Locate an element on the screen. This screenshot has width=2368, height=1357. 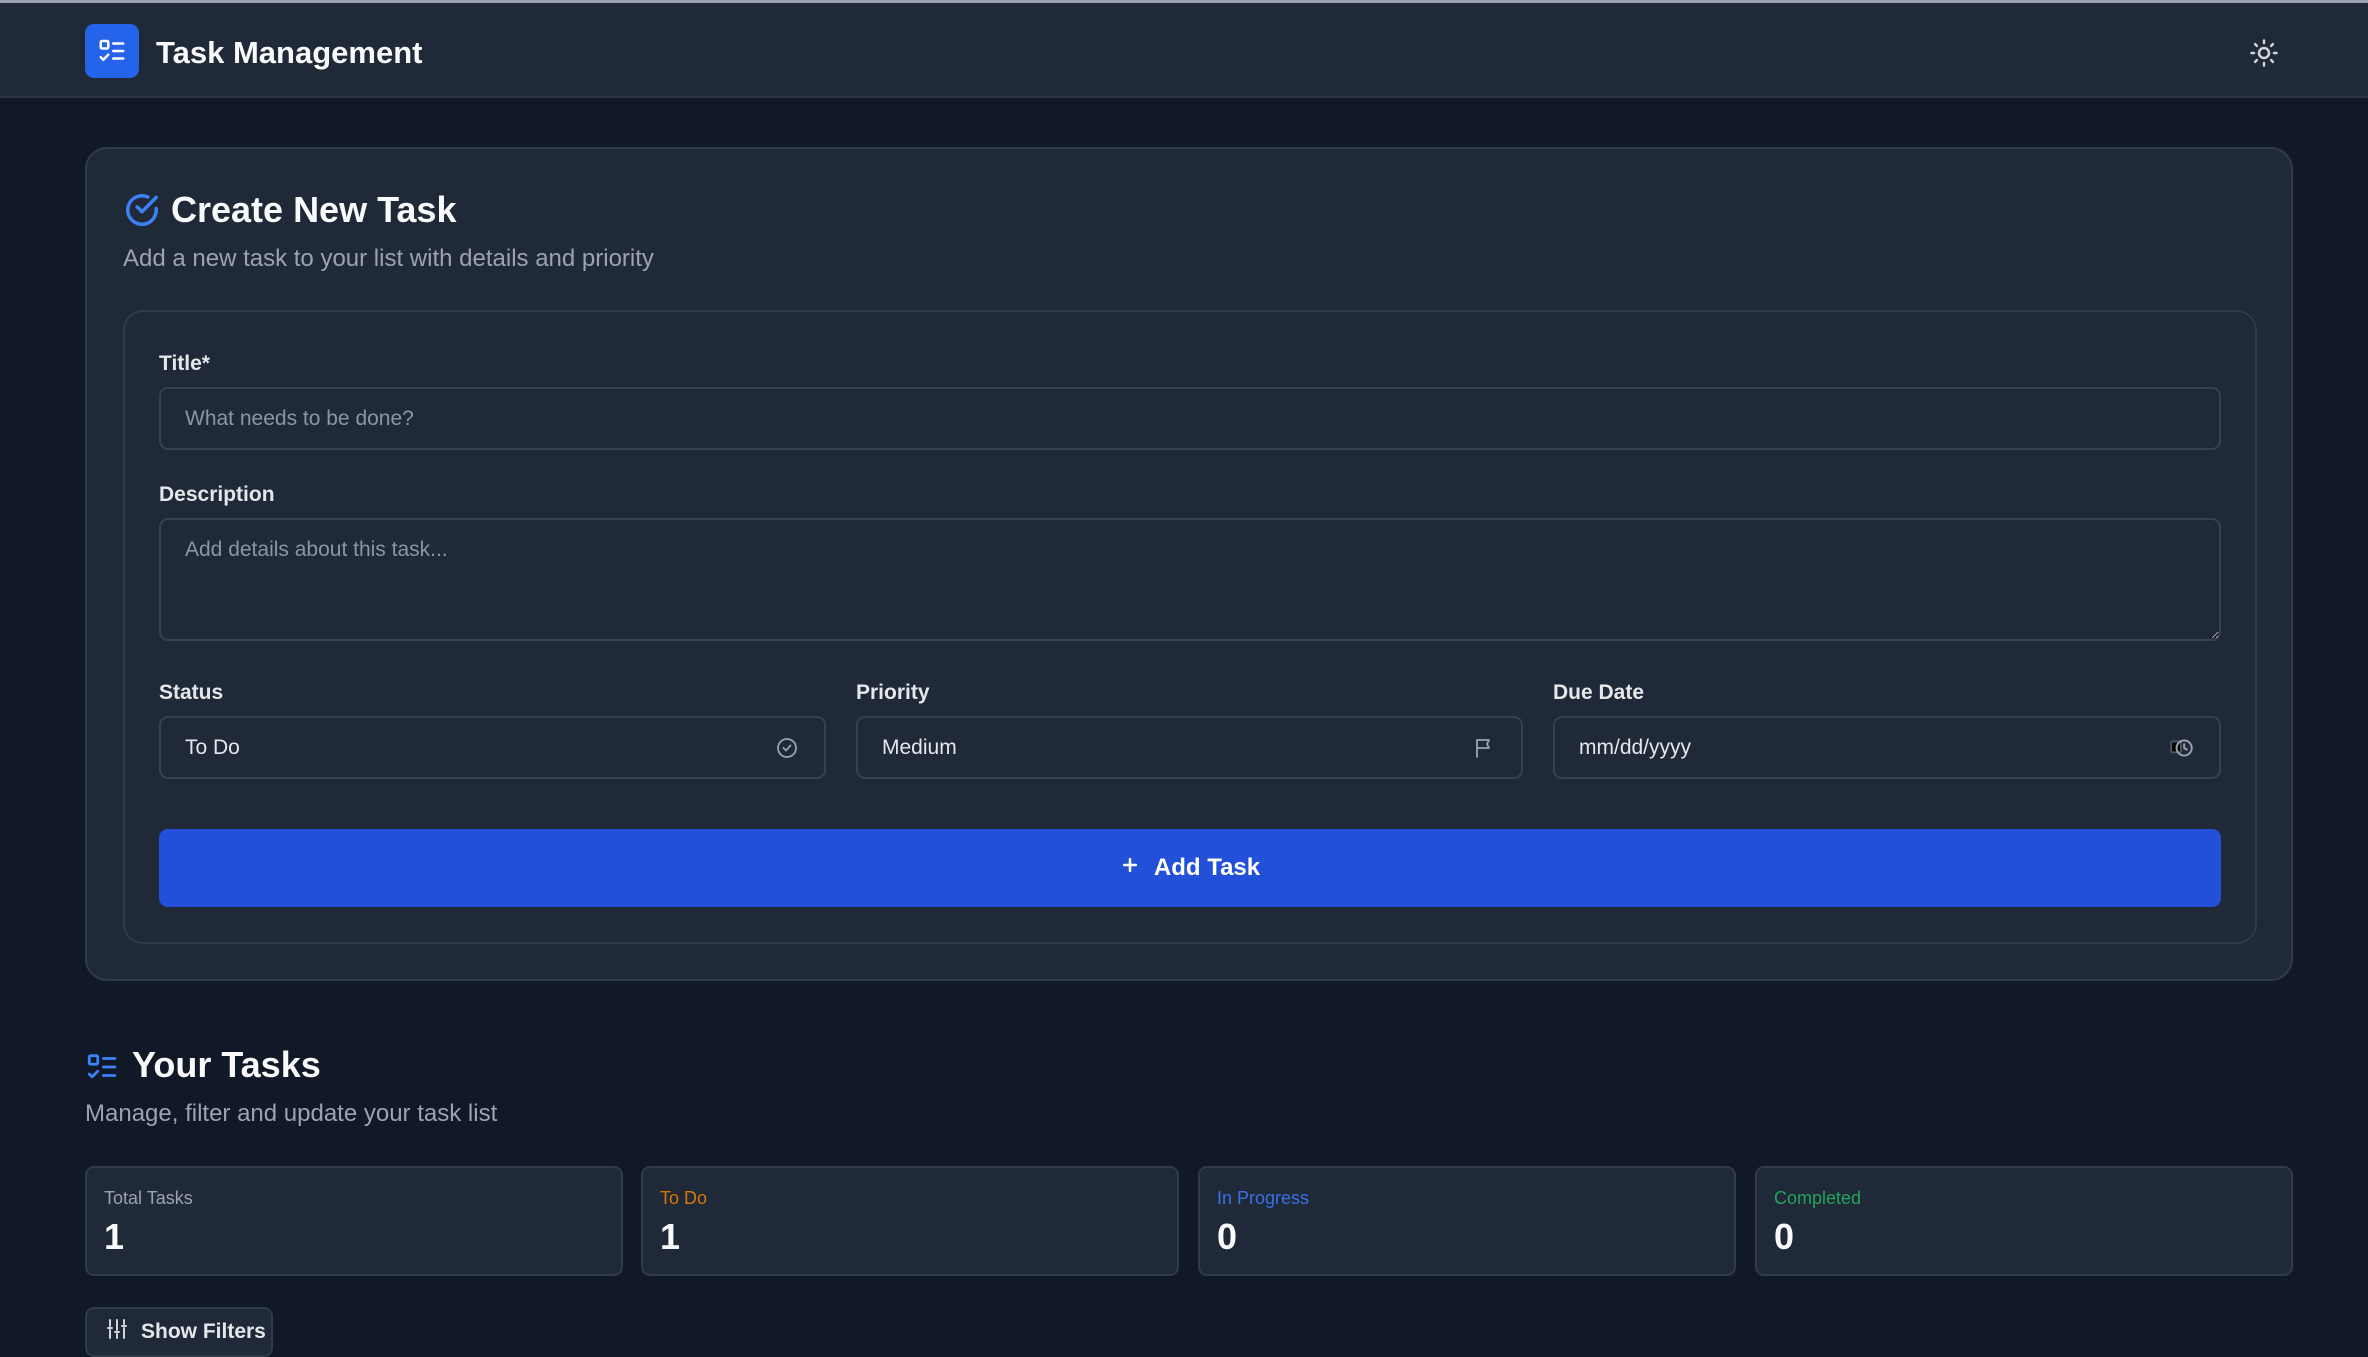
calendar-clock-icon is located at coordinates (2182, 748).